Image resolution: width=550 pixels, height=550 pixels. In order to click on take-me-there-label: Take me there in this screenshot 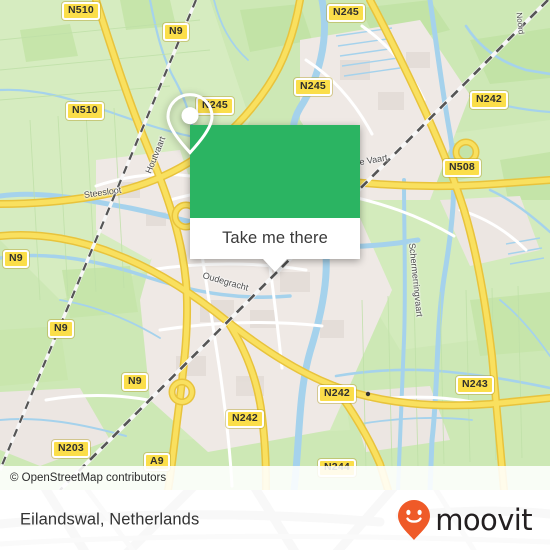, I will do `click(275, 238)`.